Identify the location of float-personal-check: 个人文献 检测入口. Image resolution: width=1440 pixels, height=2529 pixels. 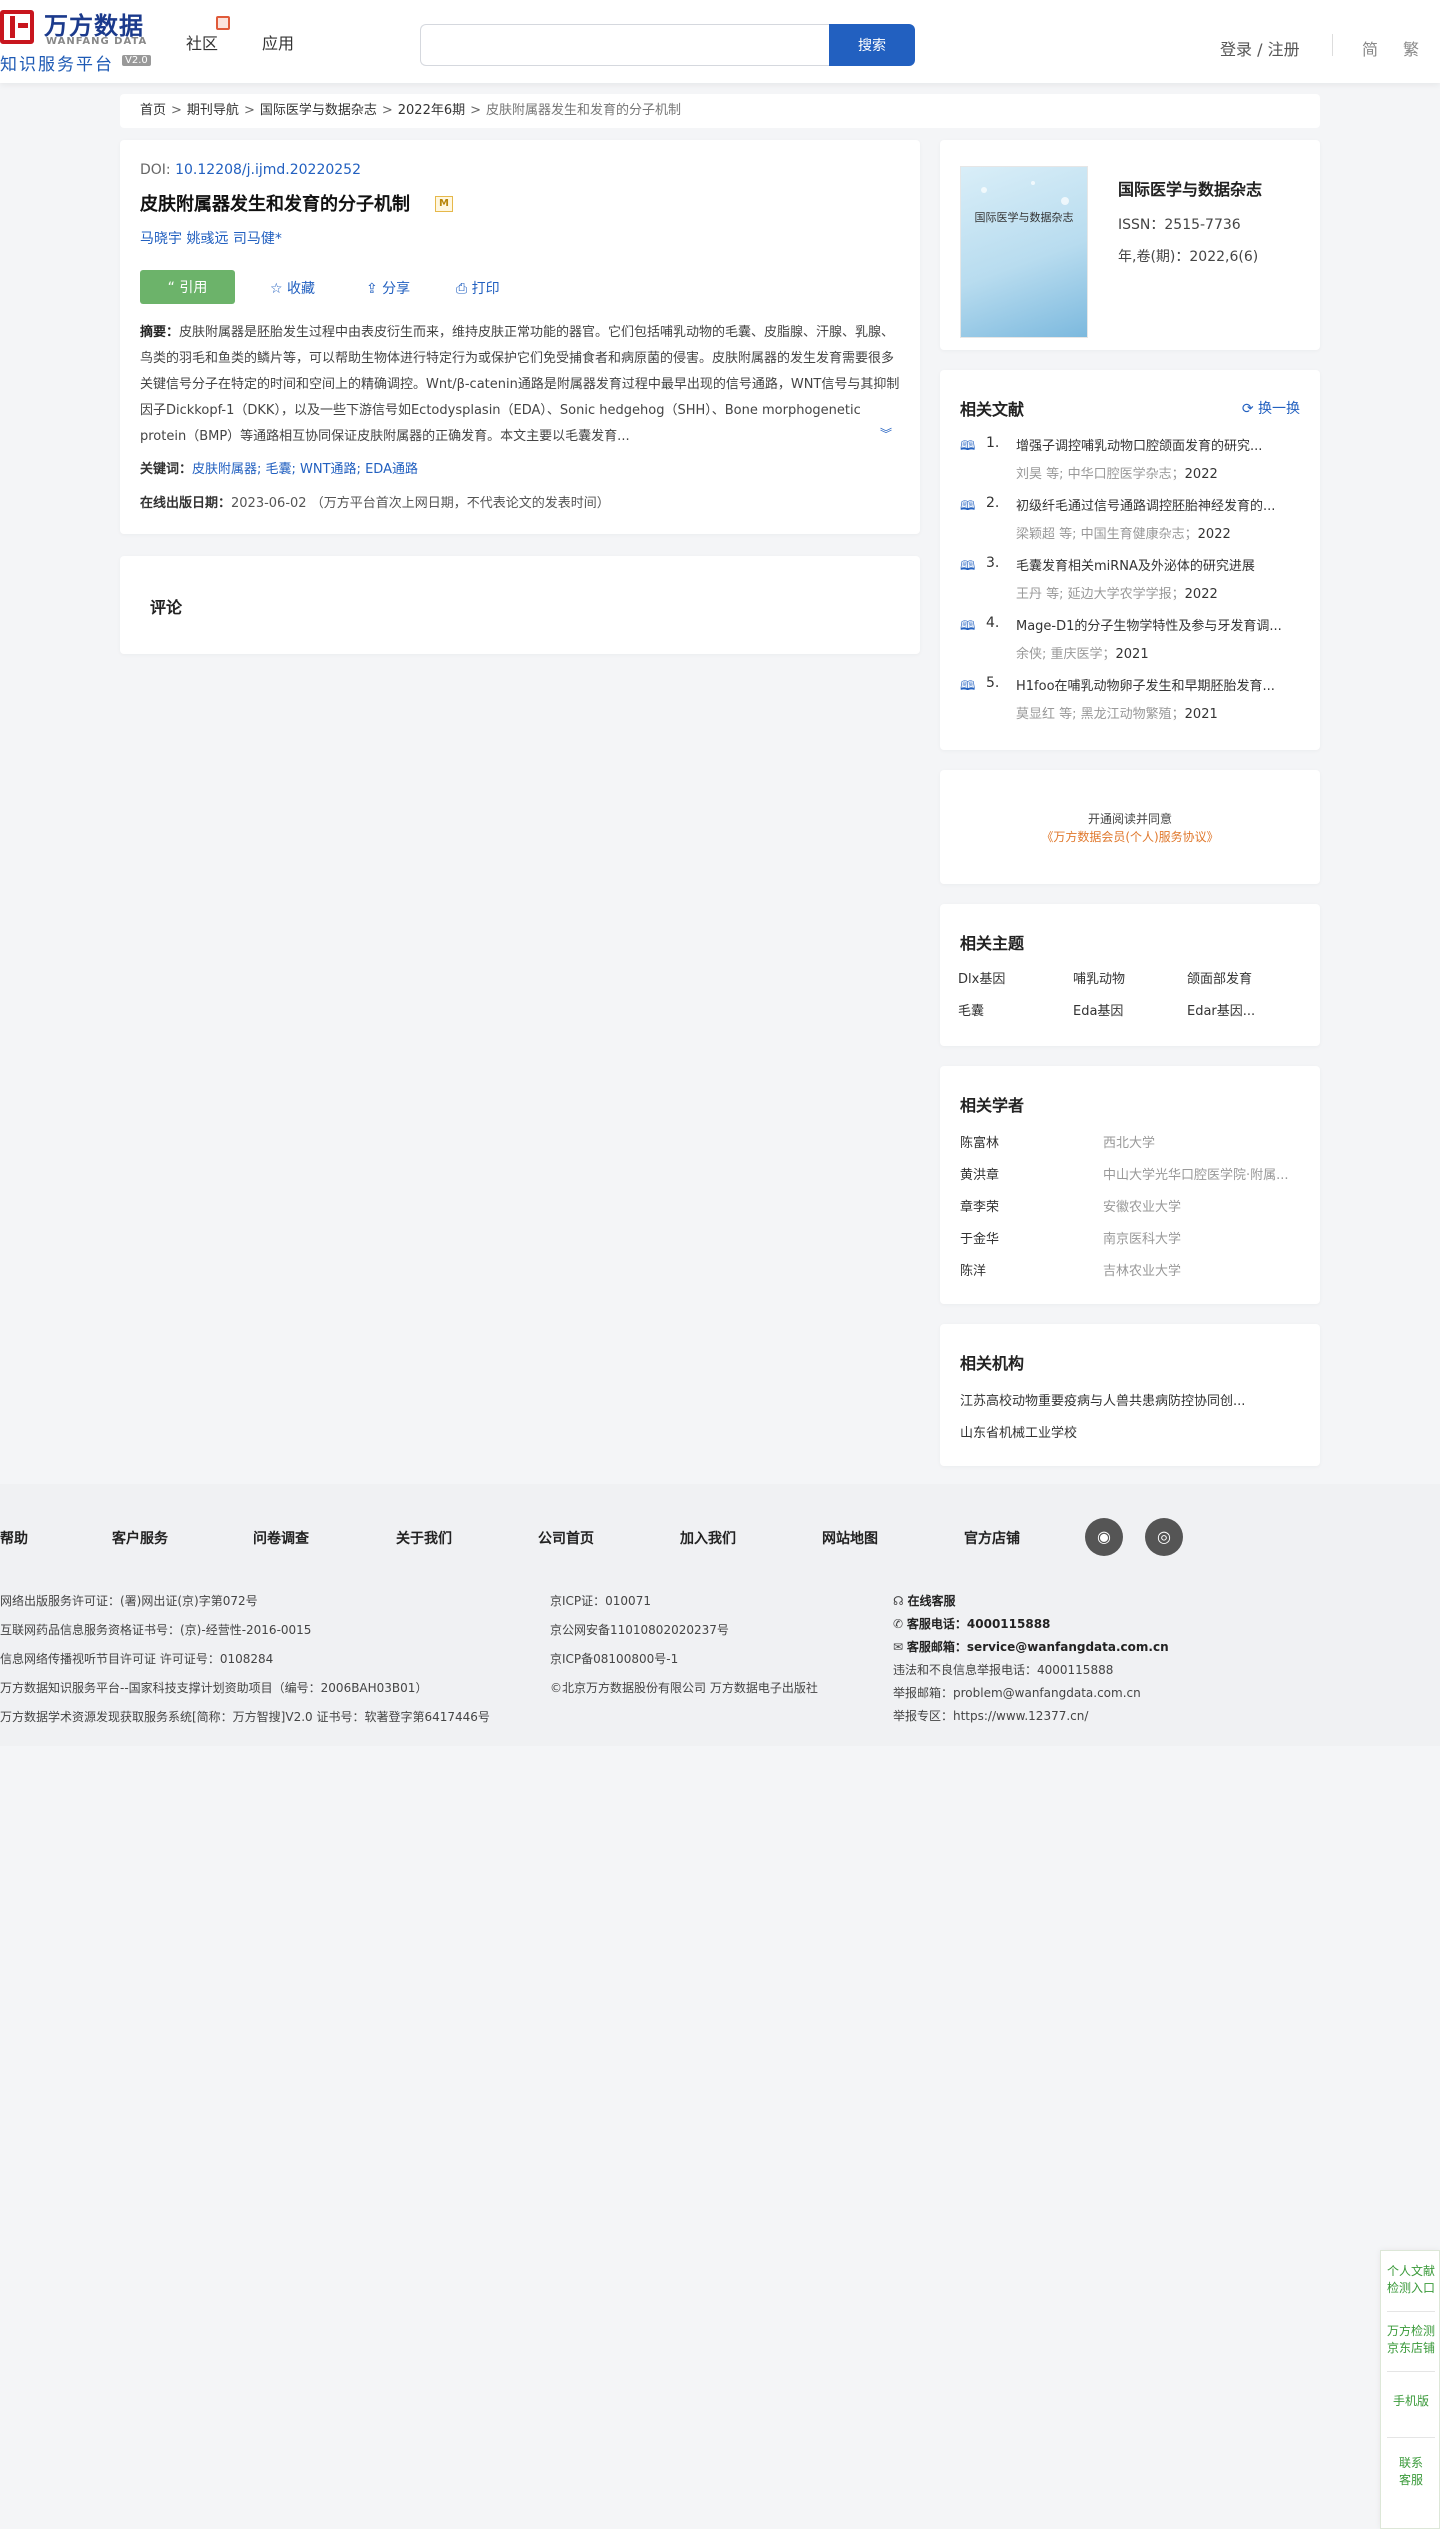
(1410, 2280).